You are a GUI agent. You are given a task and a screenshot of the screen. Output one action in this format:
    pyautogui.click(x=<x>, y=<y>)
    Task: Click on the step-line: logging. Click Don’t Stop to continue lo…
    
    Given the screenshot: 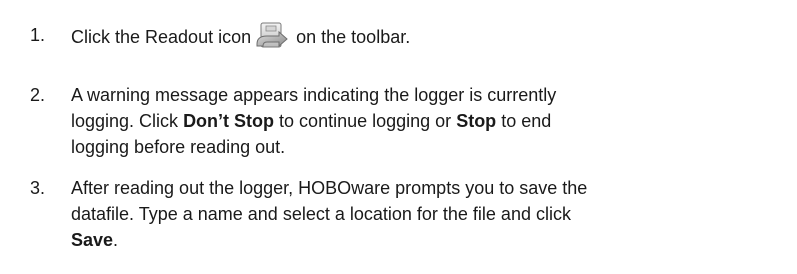 What is the action you would take?
    pyautogui.click(x=421, y=121)
    